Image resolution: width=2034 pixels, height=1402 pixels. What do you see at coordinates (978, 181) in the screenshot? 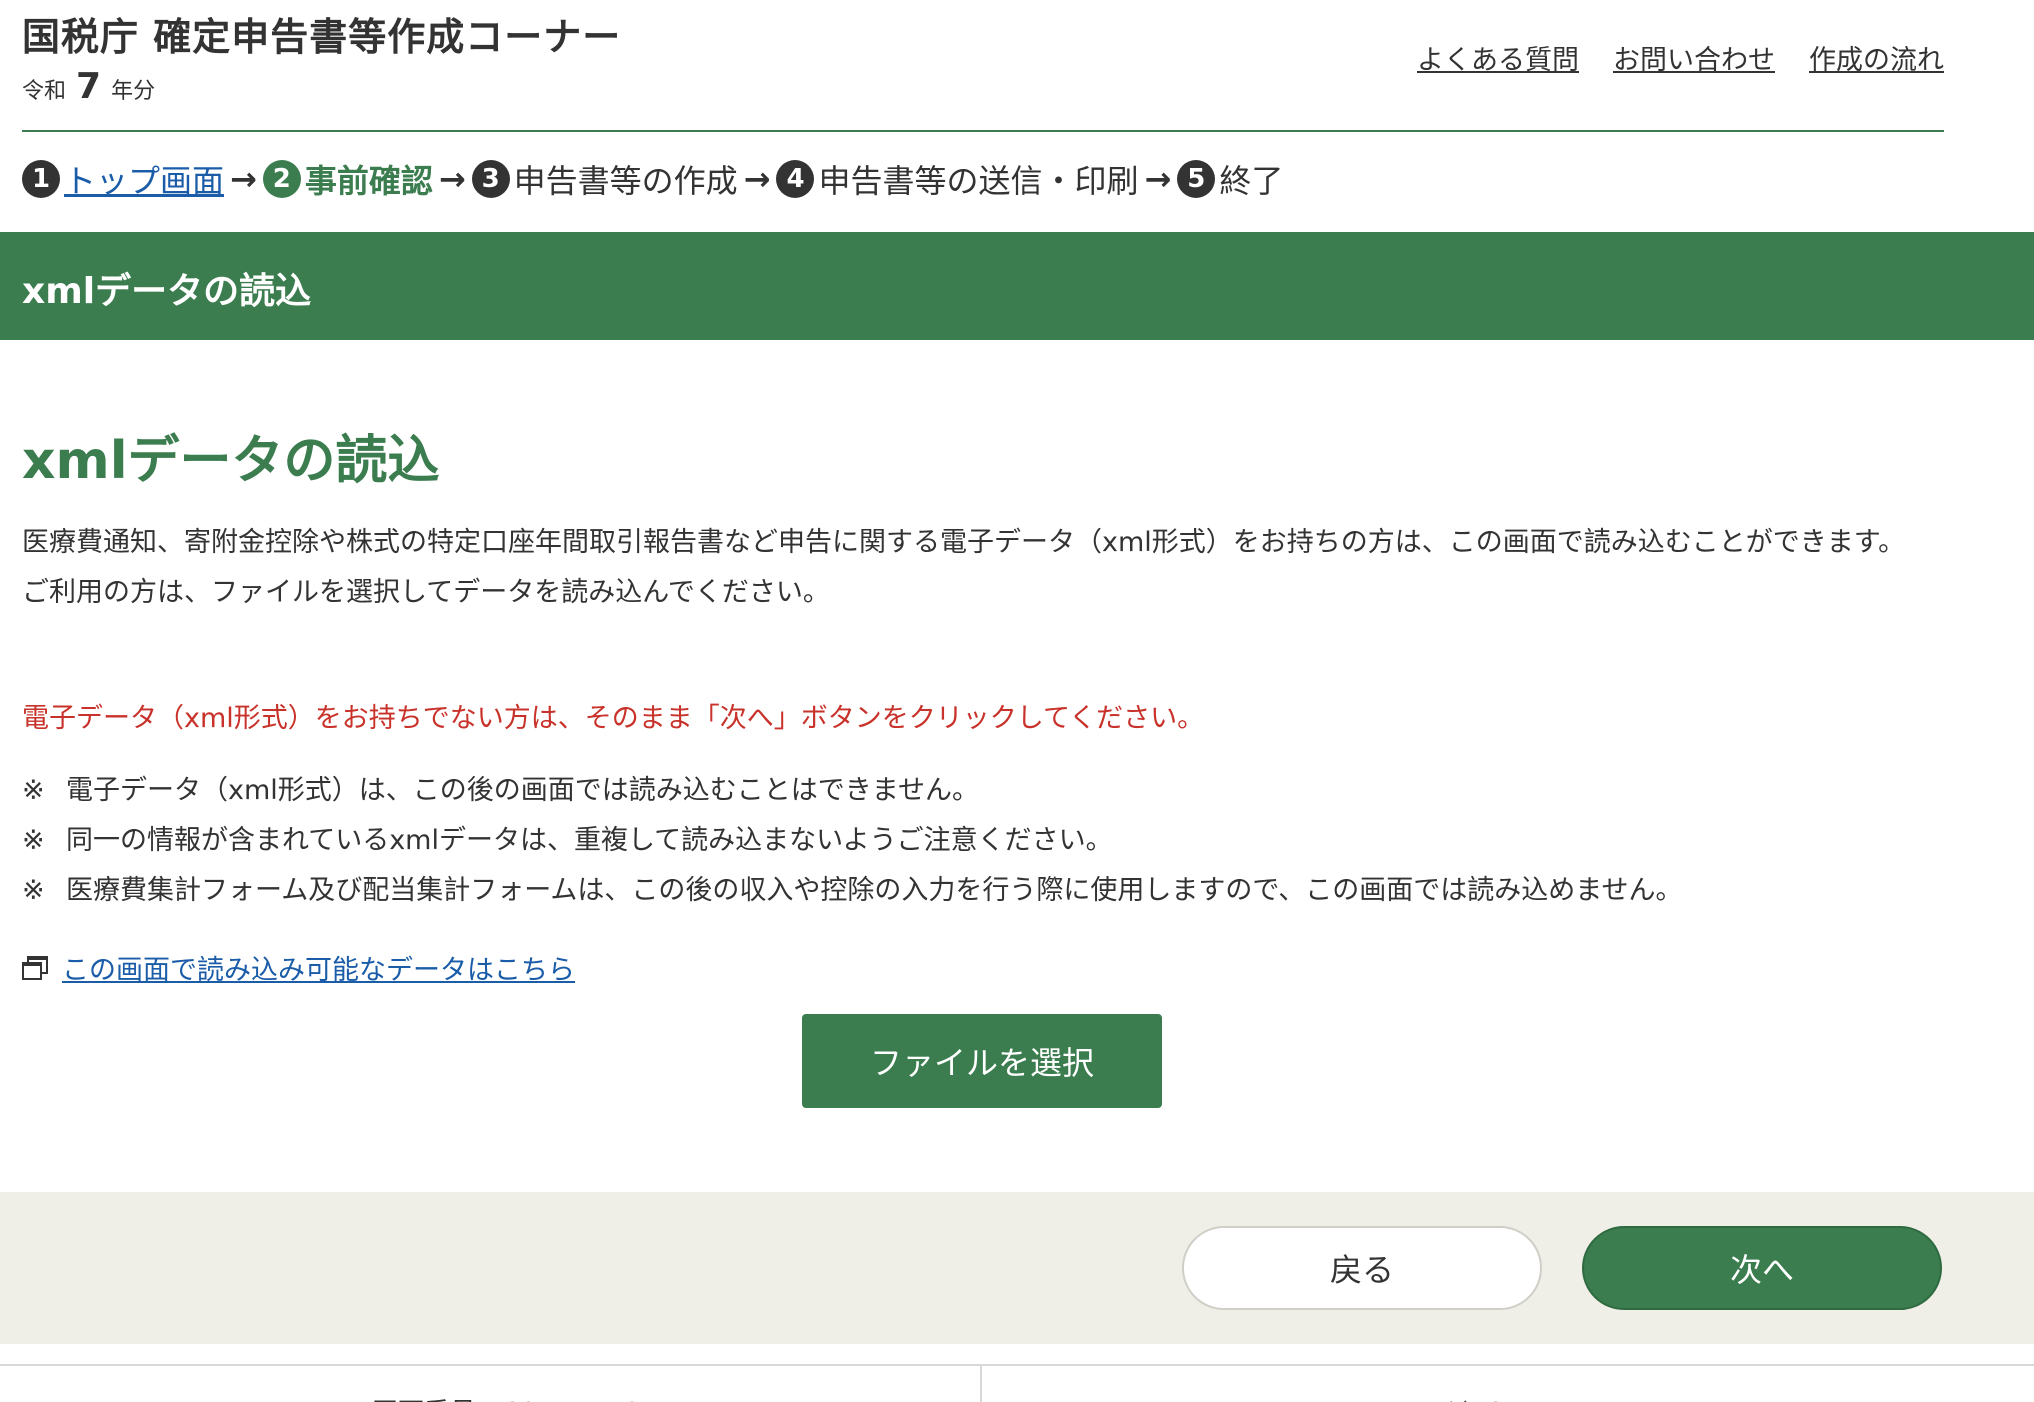
I see `step-send-print-label: 申告書等の送信・印刷` at bounding box center [978, 181].